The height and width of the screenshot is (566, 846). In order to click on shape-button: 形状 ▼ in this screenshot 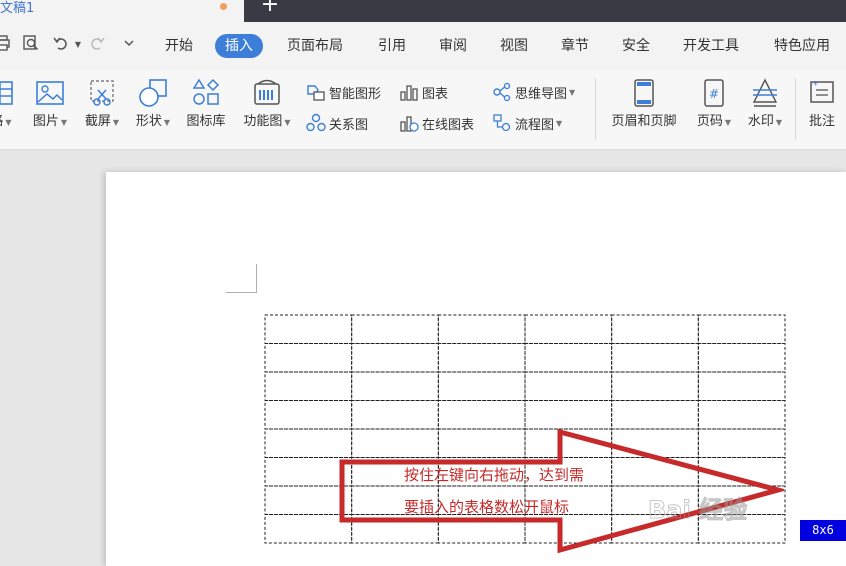, I will do `click(153, 104)`.